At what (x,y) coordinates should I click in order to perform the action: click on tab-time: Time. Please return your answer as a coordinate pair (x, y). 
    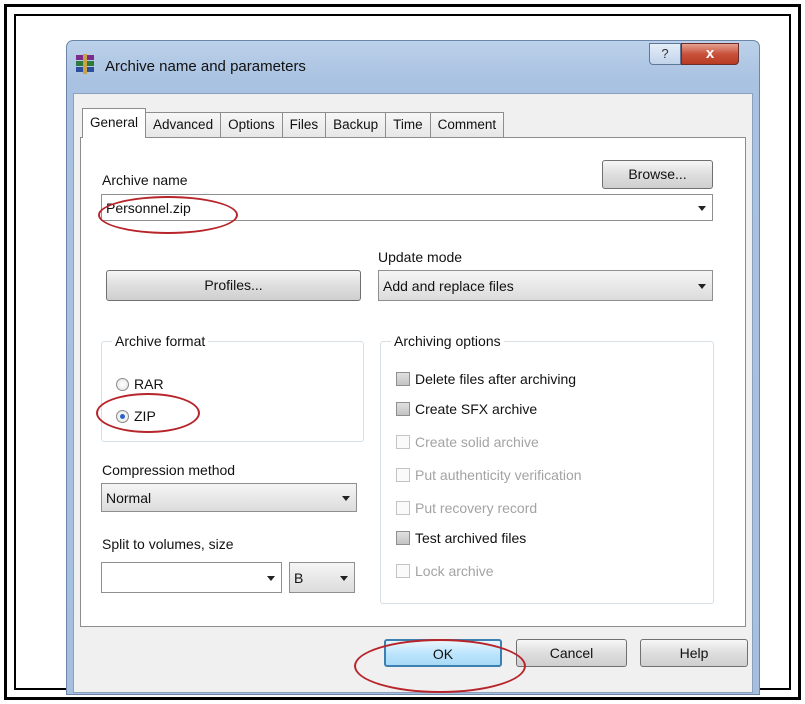
    Looking at the image, I should click on (408, 125).